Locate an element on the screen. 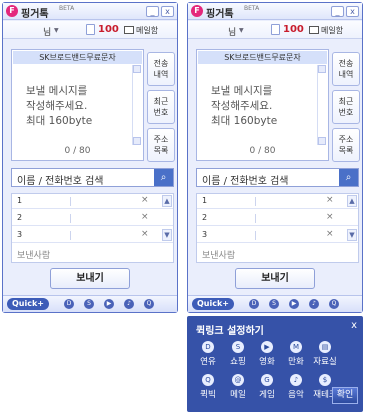  quick-item-label: 게임 is located at coordinates (267, 395).